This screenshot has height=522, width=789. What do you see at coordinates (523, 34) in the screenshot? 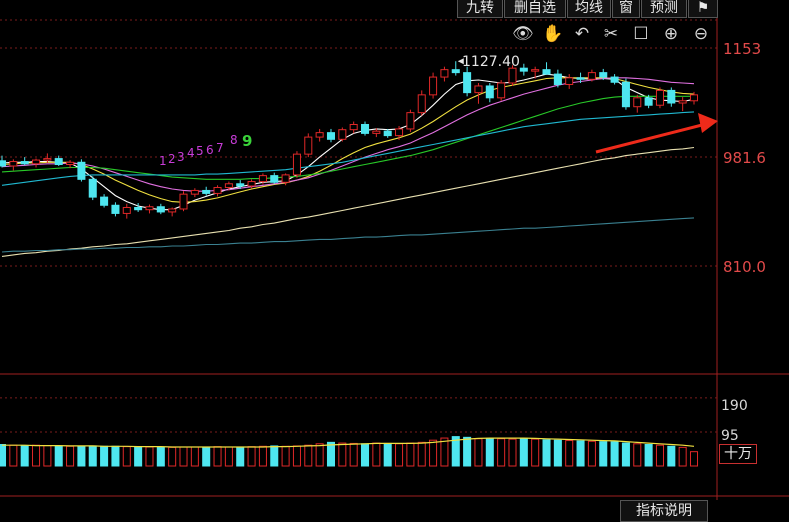
I see `eye-icon: 👁` at bounding box center [523, 34].